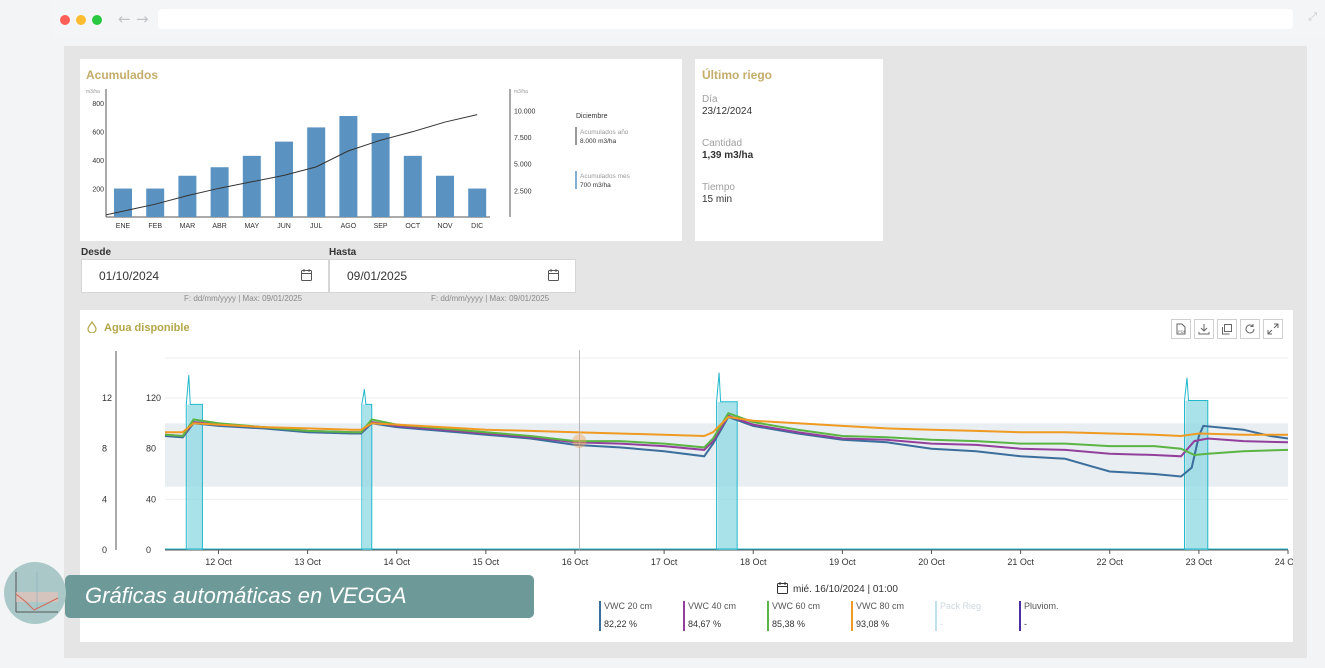  I want to click on legend-value: 84,67 %, so click(704, 624).